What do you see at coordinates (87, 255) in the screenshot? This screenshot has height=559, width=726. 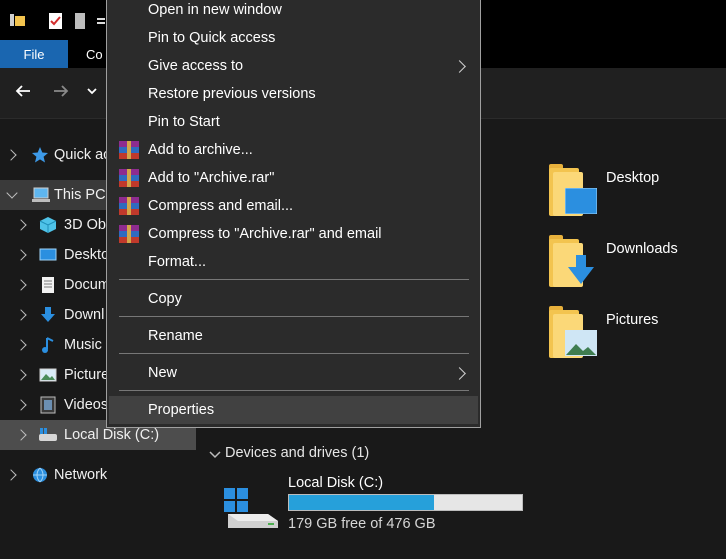 I see `sidebar-item-label: Deskto` at bounding box center [87, 255].